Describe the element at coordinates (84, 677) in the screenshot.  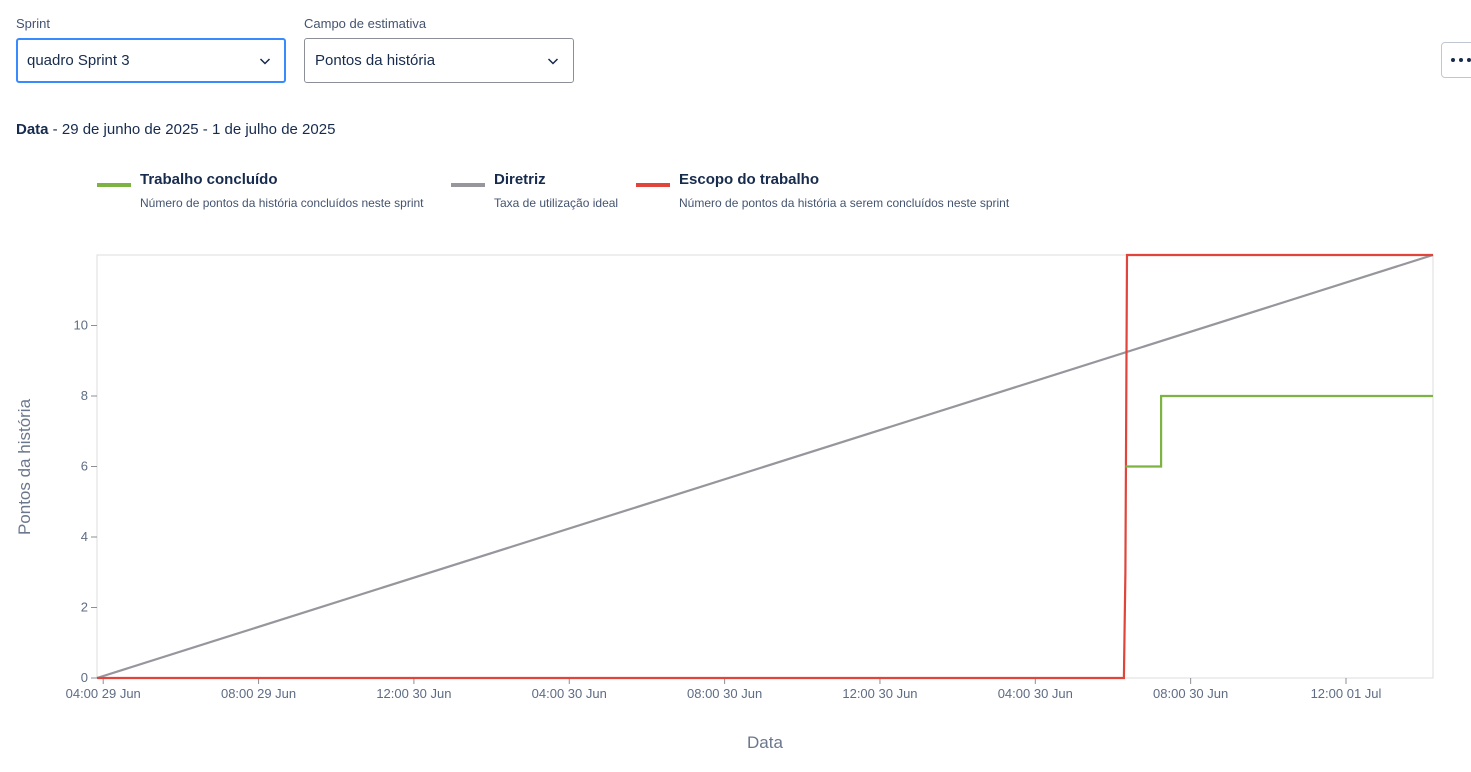
I see `y-tick-label: 0` at that location.